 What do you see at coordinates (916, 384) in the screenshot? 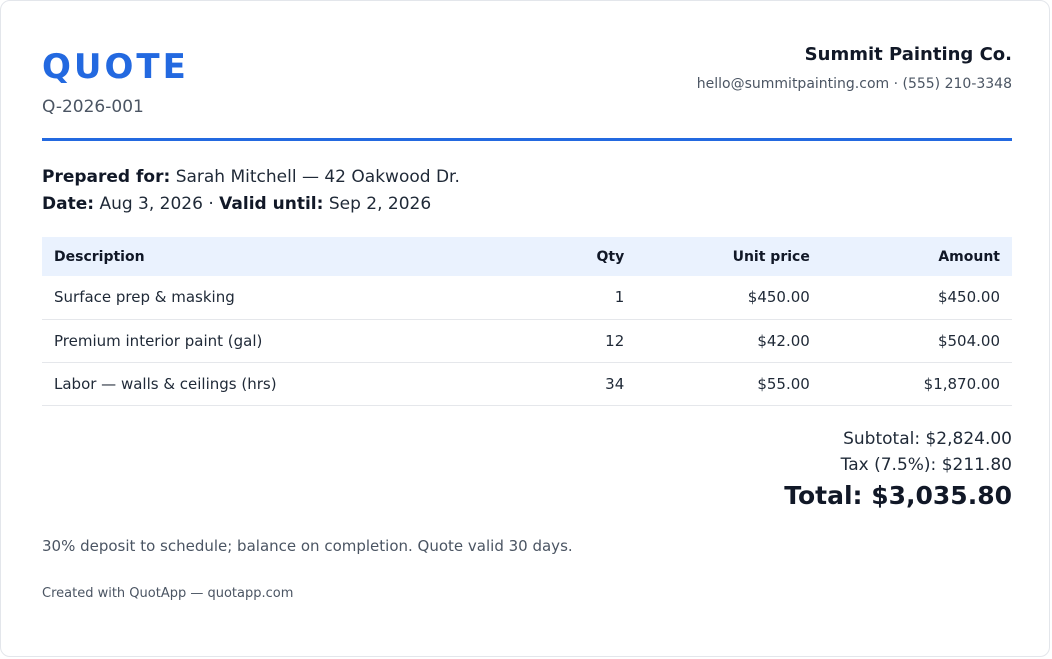
I see `cell-amount: $1,870.00` at bounding box center [916, 384].